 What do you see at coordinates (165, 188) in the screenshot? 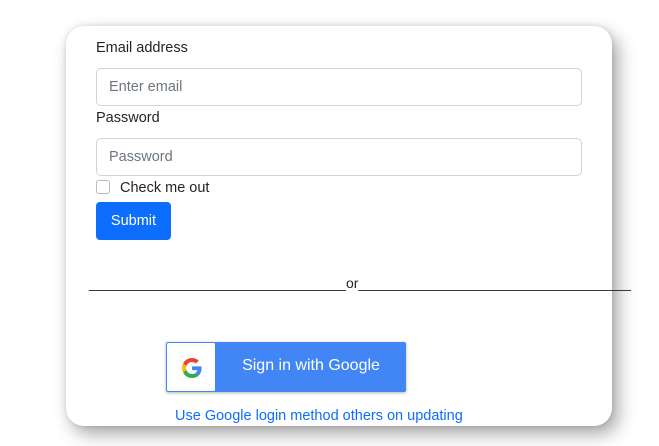
I see `remember-label: Check me out` at bounding box center [165, 188].